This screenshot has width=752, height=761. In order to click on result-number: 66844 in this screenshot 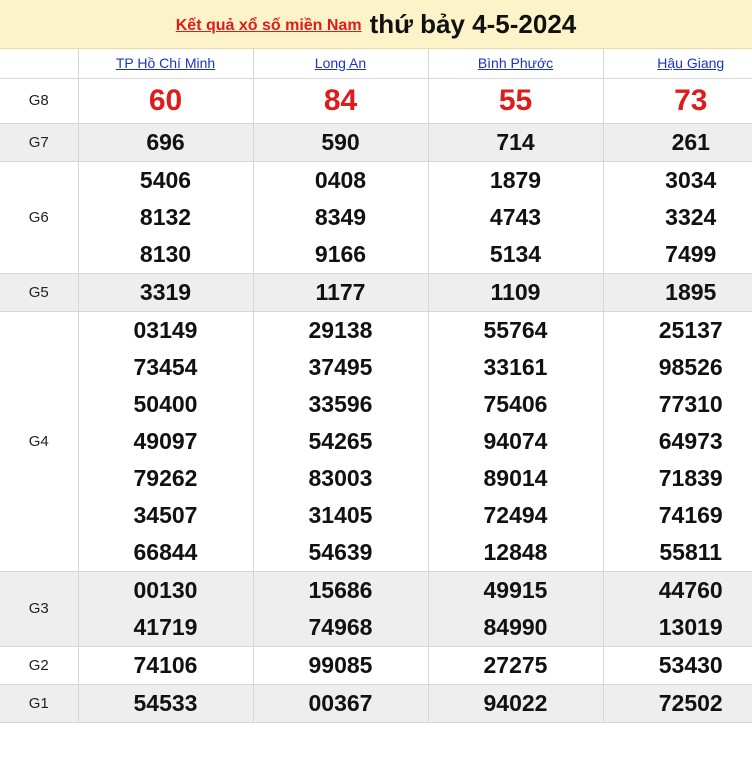, I will do `click(165, 552)`.